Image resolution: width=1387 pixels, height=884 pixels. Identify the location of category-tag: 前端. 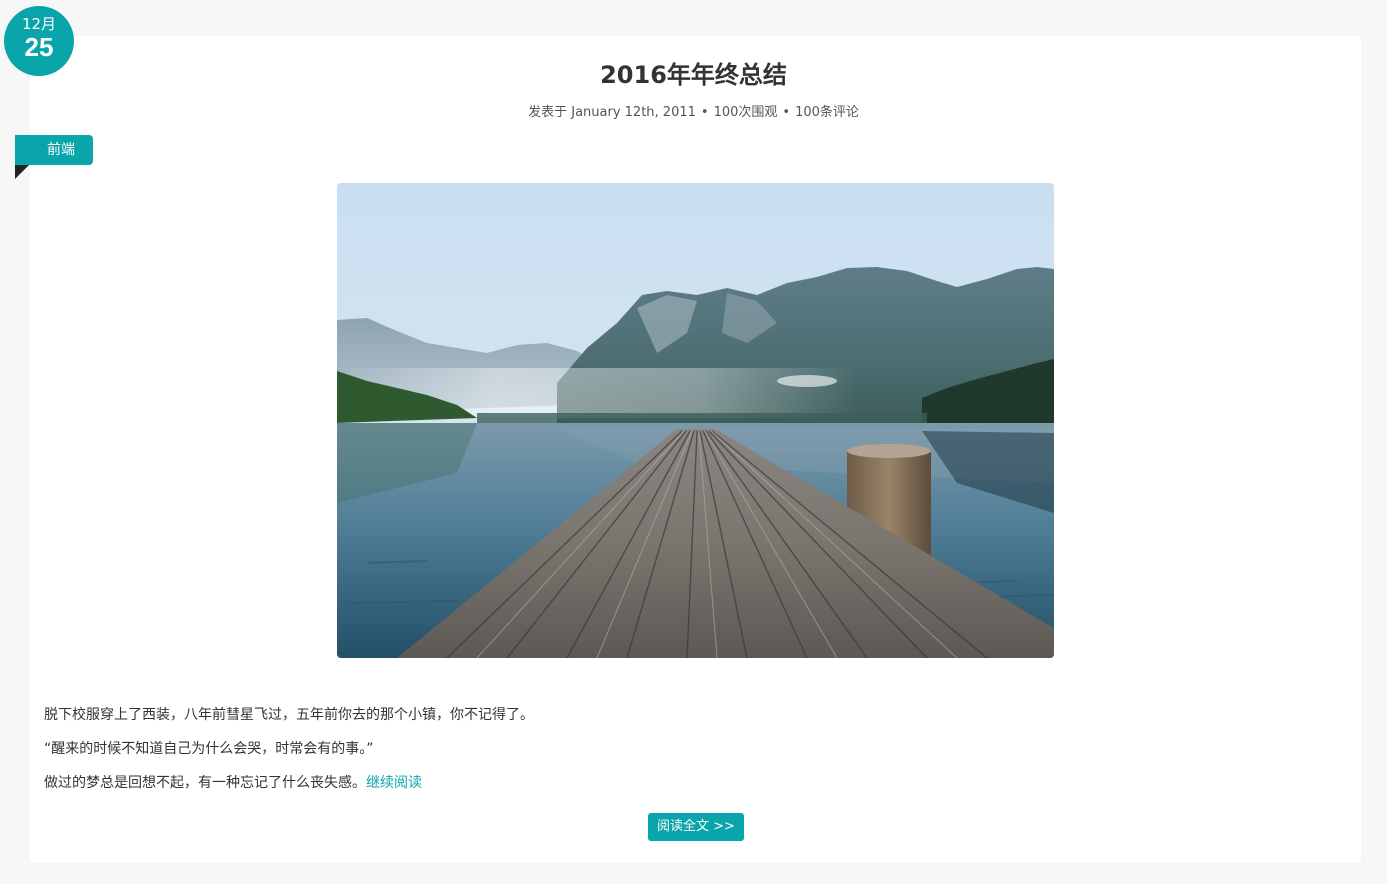
(54, 150).